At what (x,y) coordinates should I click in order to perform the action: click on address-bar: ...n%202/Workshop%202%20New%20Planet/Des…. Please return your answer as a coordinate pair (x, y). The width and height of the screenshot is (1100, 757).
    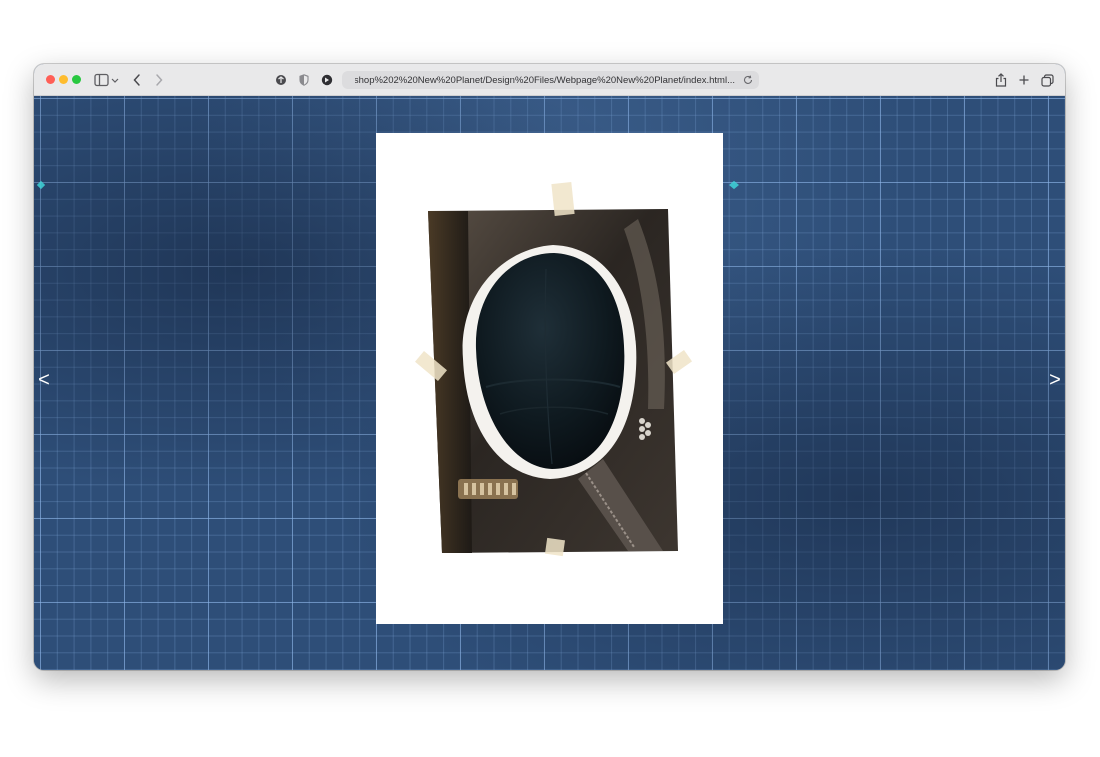
    Looking at the image, I should click on (550, 80).